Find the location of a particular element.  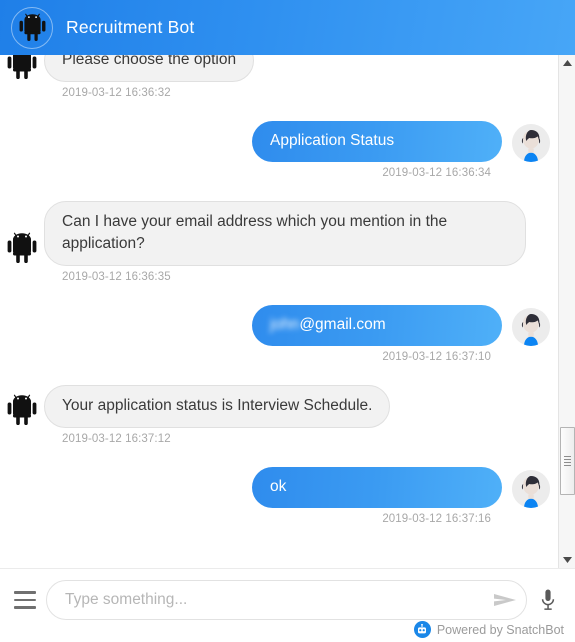

message-timestamp: 2019-03-12 16:37:10 is located at coordinates (436, 357).